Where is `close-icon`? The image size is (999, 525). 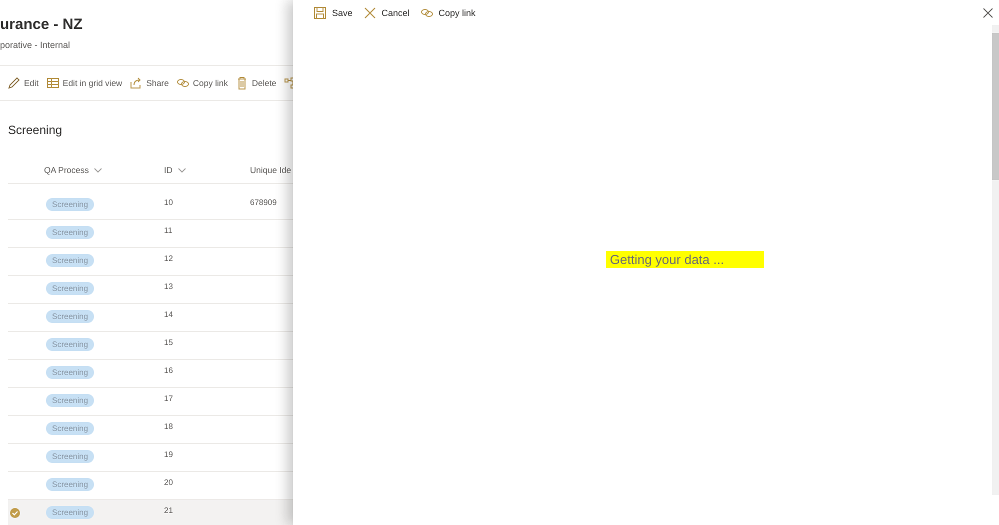 close-icon is located at coordinates (988, 13).